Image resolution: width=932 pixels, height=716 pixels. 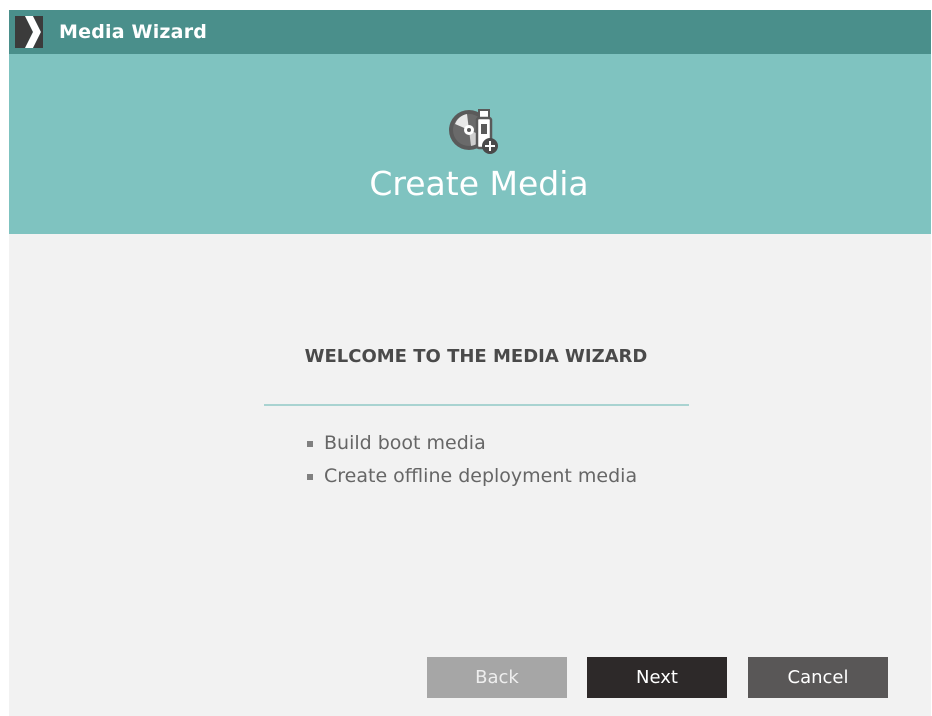 What do you see at coordinates (29, 32) in the screenshot?
I see `app-logo-icon` at bounding box center [29, 32].